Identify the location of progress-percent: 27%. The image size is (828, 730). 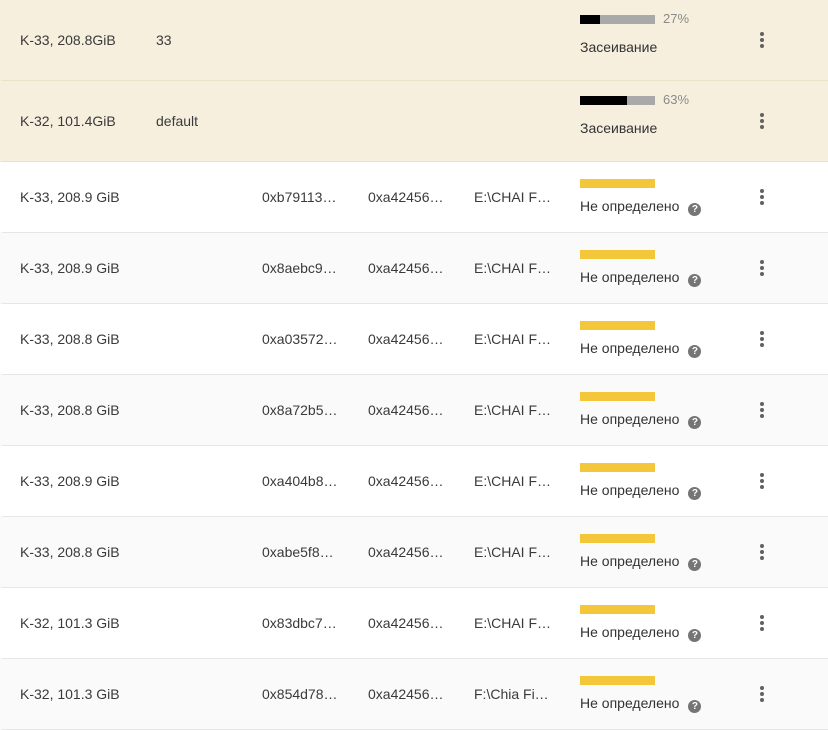
(676, 18).